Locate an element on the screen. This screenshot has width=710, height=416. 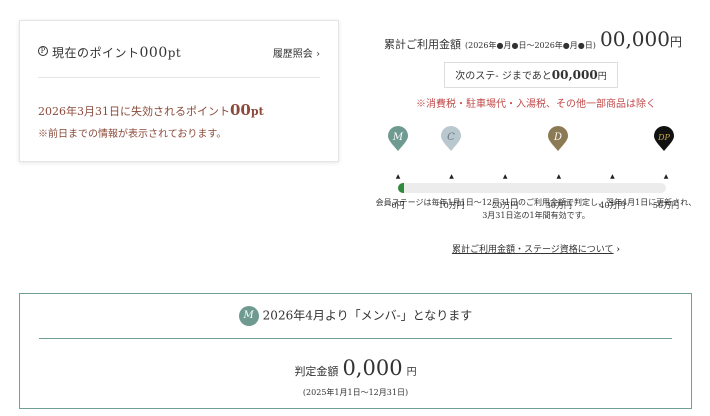
points-coin-icon: P is located at coordinates (43, 51).